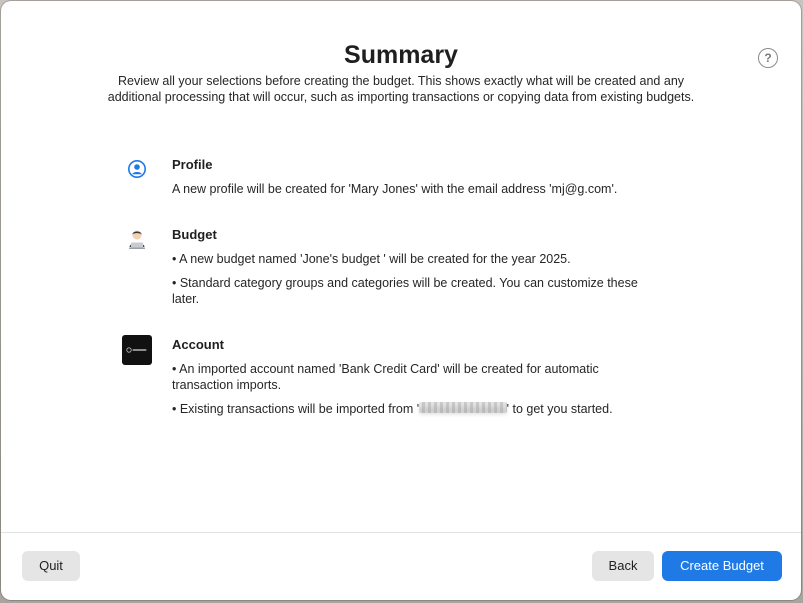 This screenshot has height=603, width=803. What do you see at coordinates (51, 566) in the screenshot?
I see `quit-button: Quit` at bounding box center [51, 566].